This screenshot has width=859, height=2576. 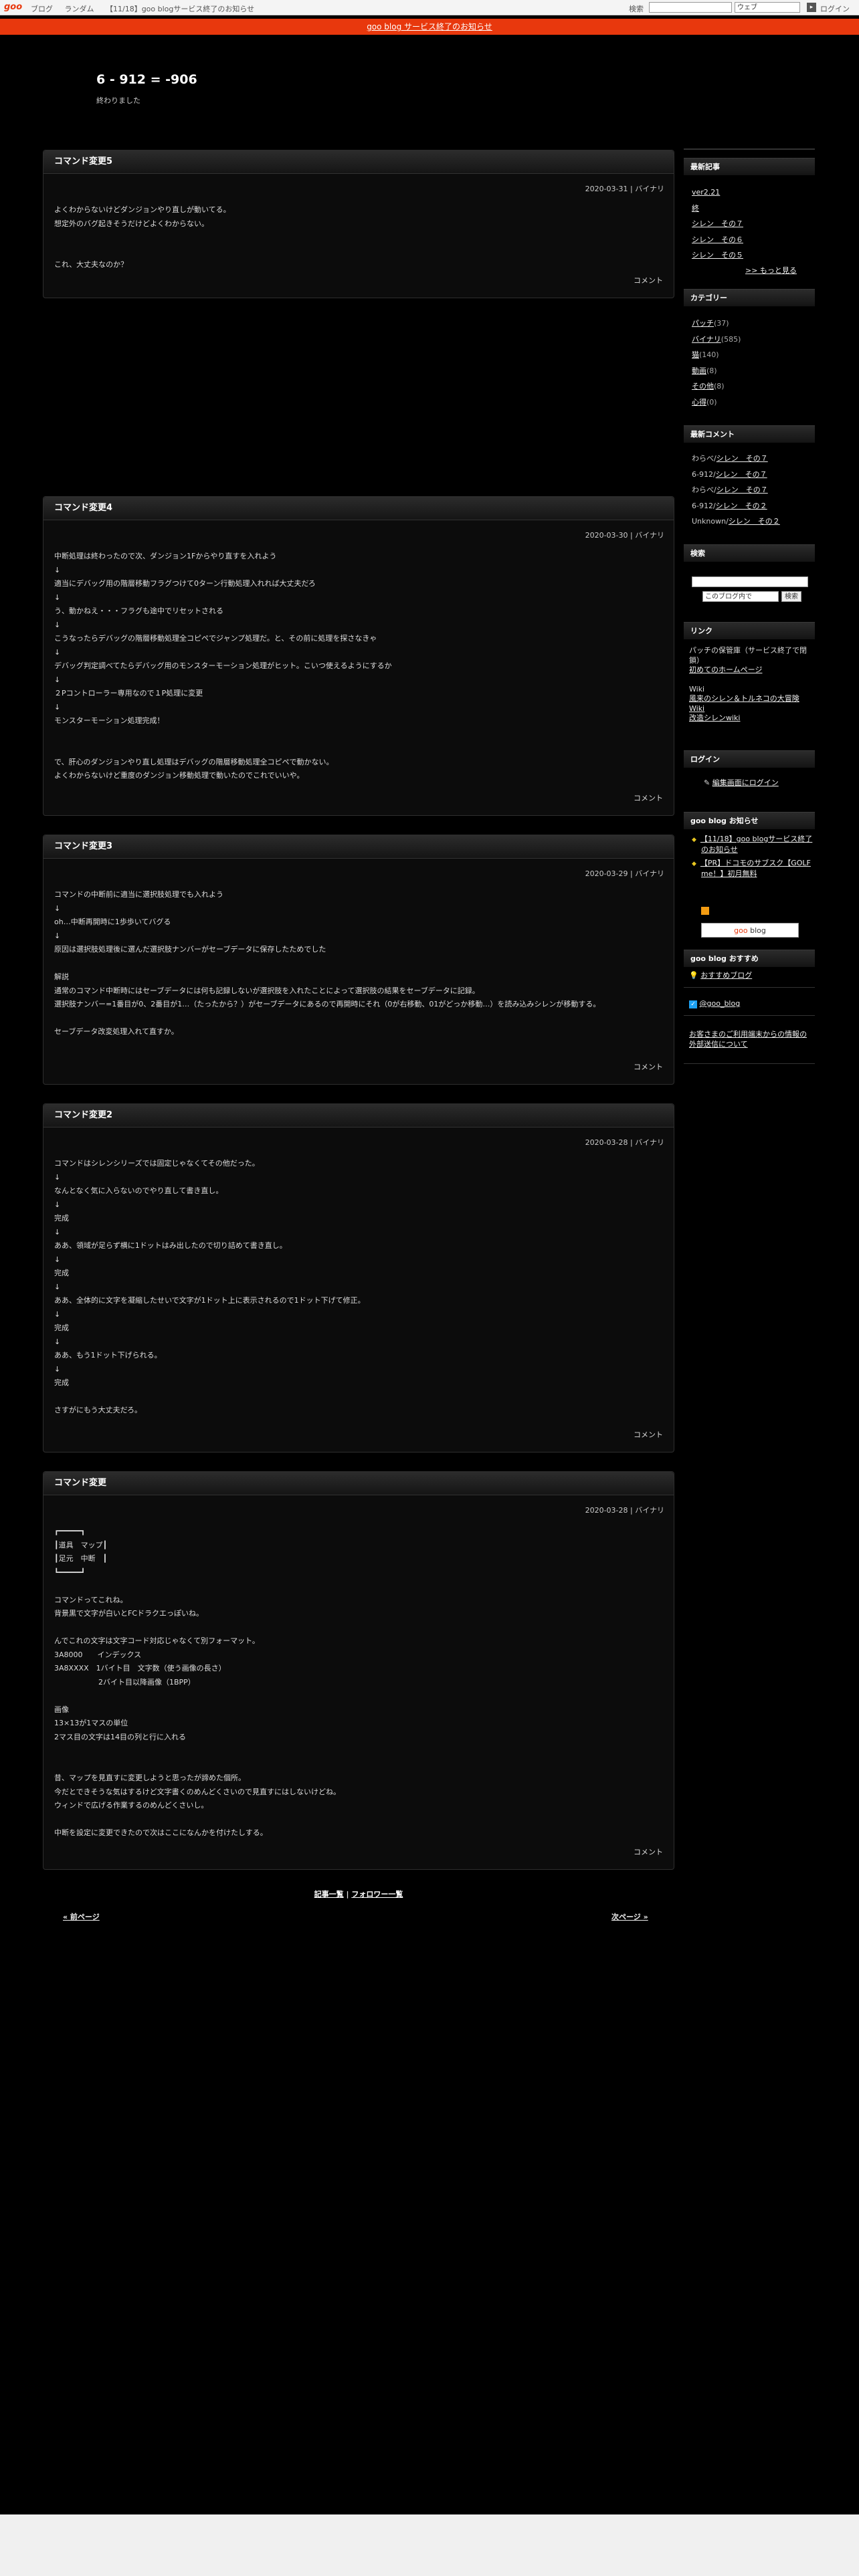 I want to click on link-shiren-wiki: 風来のシレン＆トルネコの大冒険 Wiki, so click(x=744, y=703).